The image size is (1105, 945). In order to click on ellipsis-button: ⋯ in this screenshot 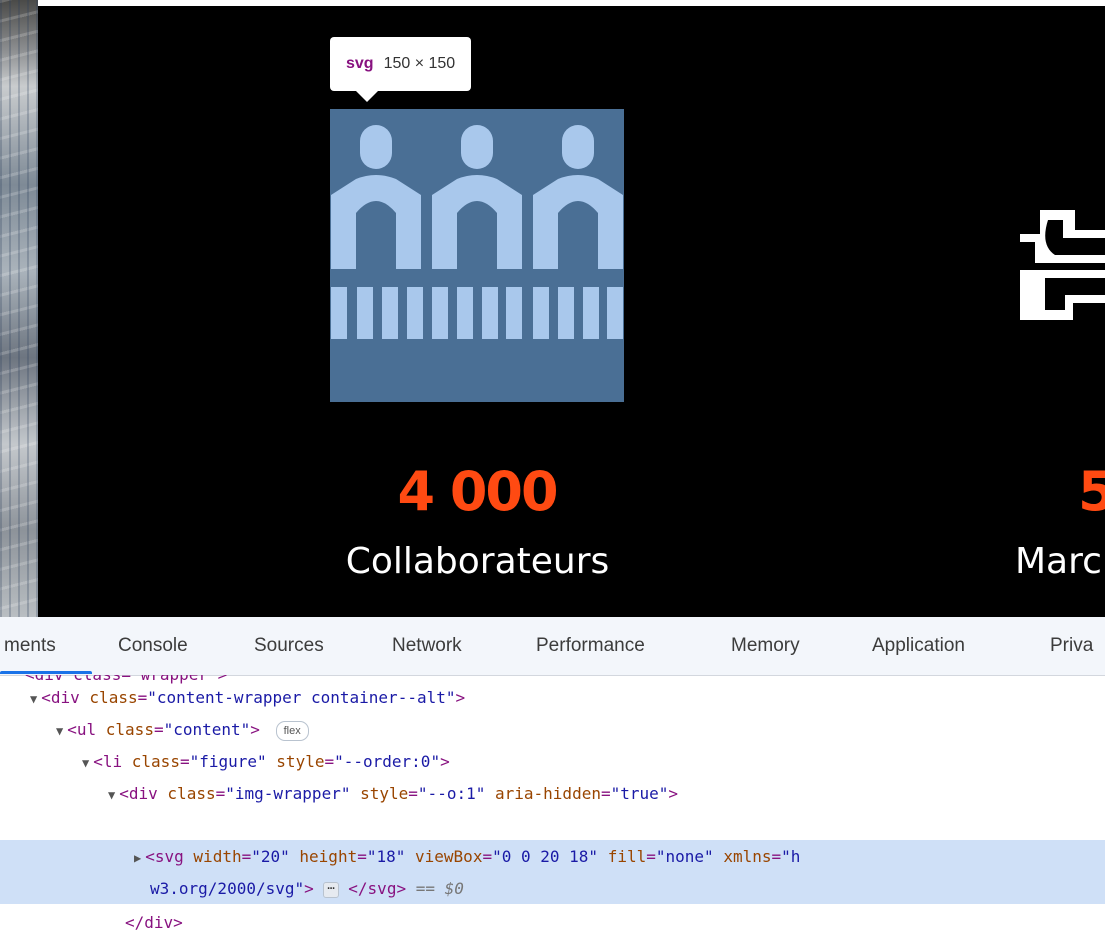, I will do `click(331, 889)`.